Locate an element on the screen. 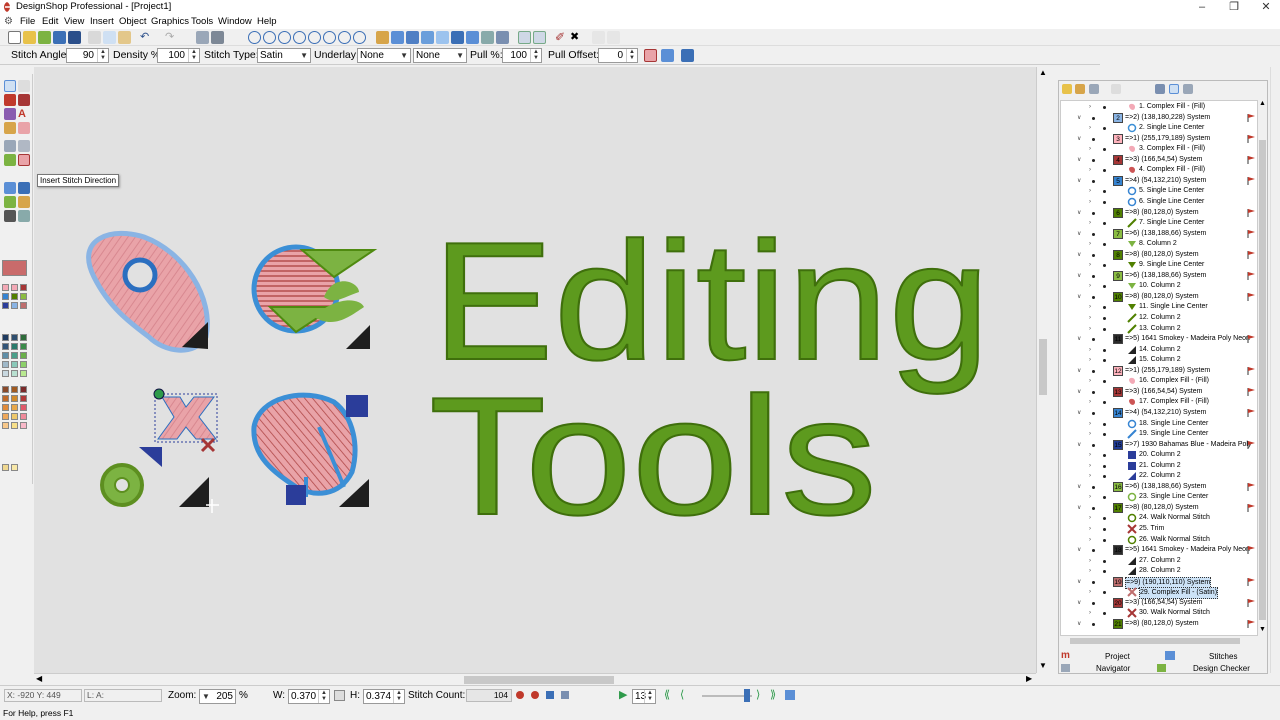 The image size is (1280, 720). object-row: › 30. Walk Normal Stitch is located at coordinates (1159, 613).